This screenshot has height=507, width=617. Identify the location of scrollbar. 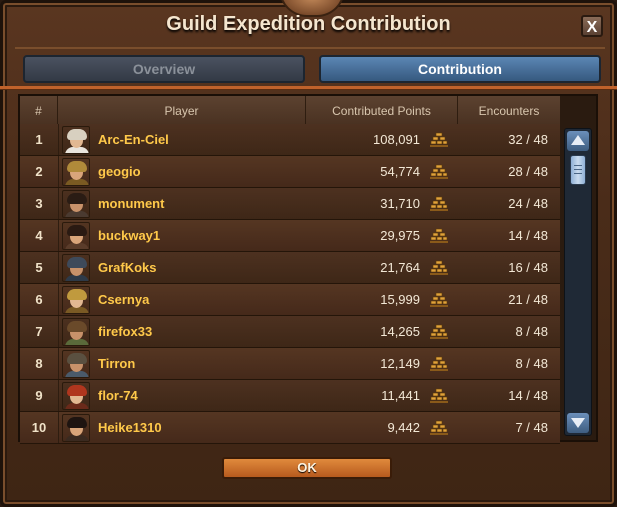
(578, 282).